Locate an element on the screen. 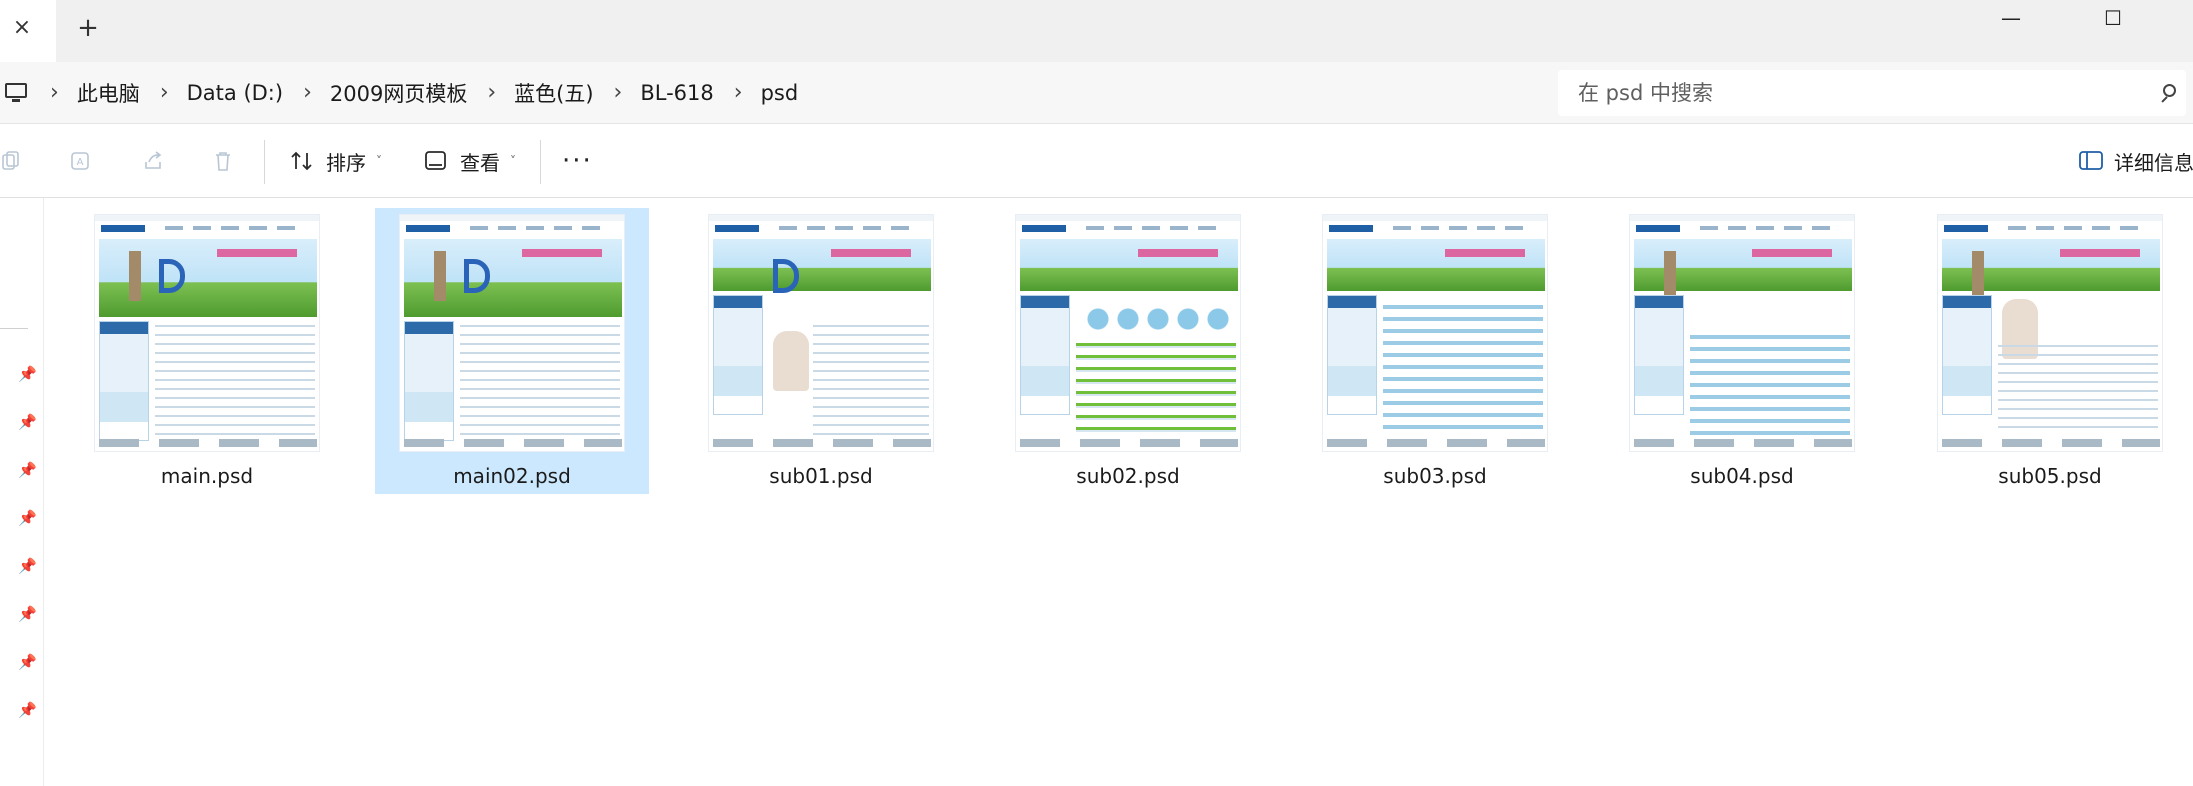 The height and width of the screenshot is (786, 2193). file-item-main: main.psd is located at coordinates (207, 351).